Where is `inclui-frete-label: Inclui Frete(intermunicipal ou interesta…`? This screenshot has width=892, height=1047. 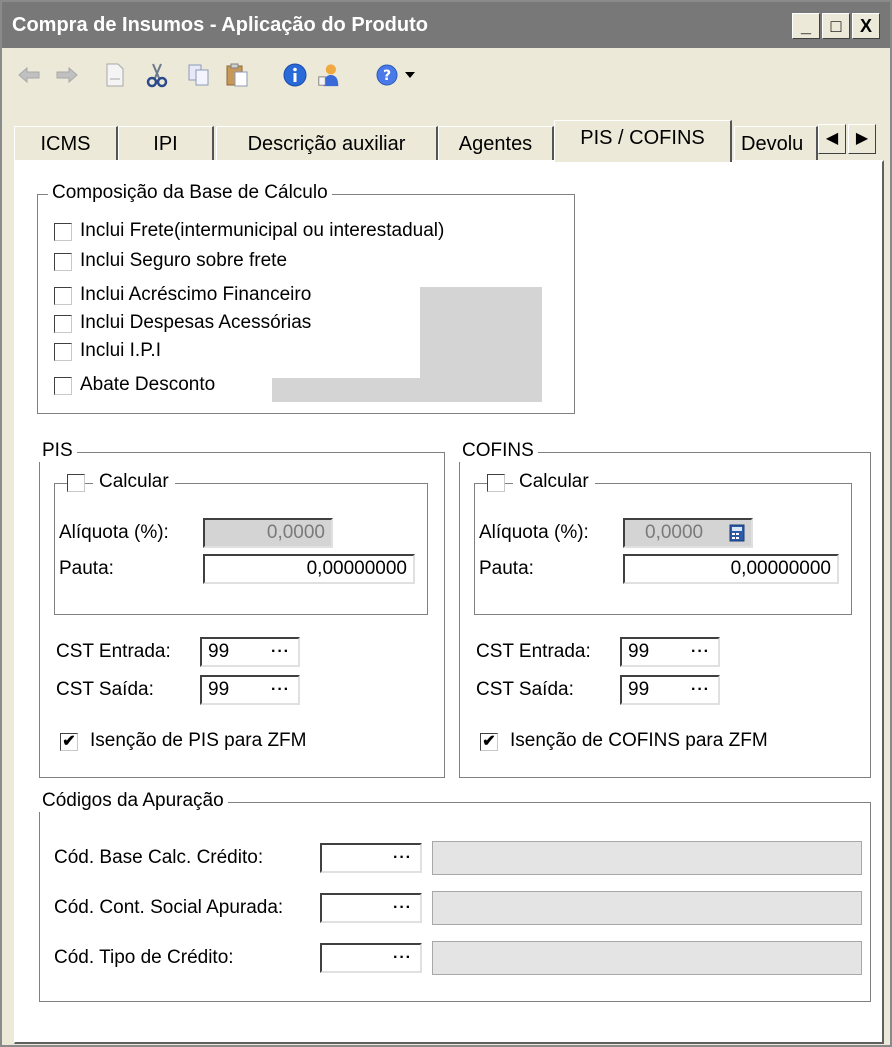 inclui-frete-label: Inclui Frete(intermunicipal ou interesta… is located at coordinates (262, 230).